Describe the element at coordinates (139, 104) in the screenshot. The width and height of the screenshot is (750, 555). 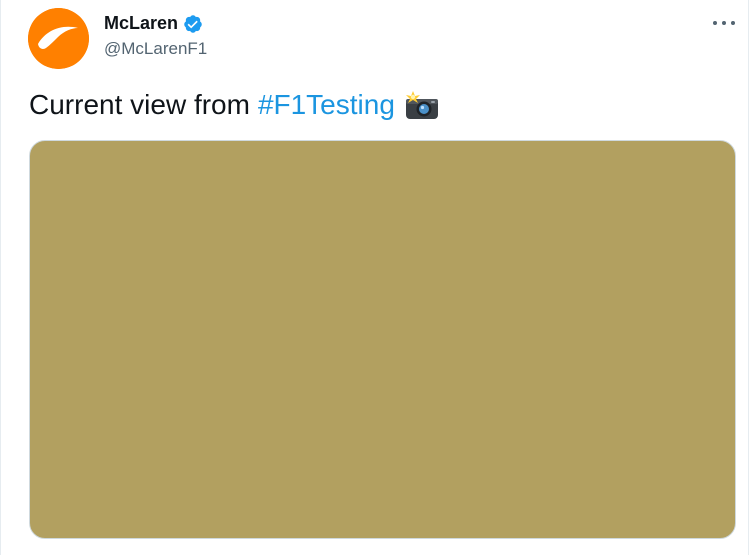
I see `tweet-body-text: Current view from` at that location.